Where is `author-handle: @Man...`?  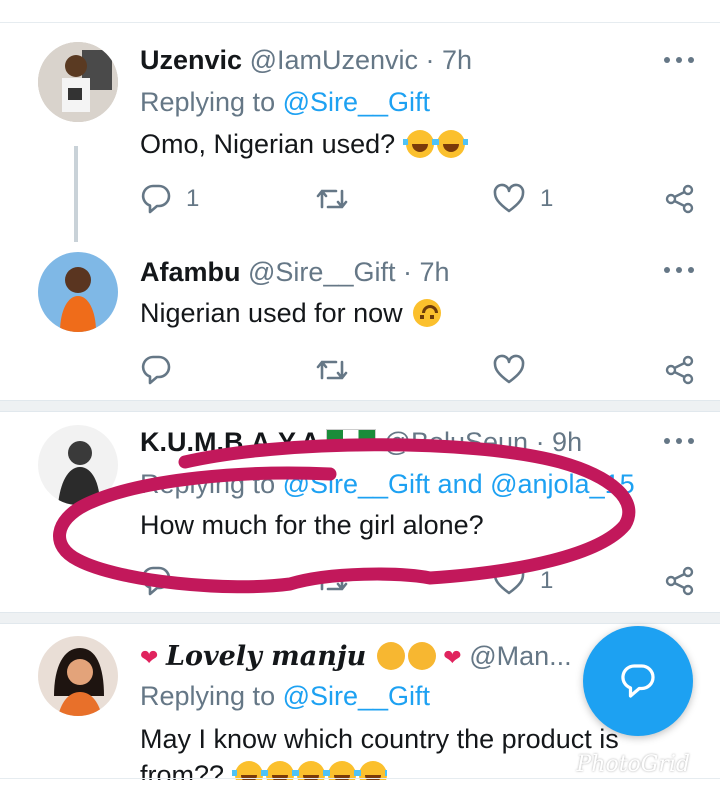 author-handle: @Man... is located at coordinates (520, 656).